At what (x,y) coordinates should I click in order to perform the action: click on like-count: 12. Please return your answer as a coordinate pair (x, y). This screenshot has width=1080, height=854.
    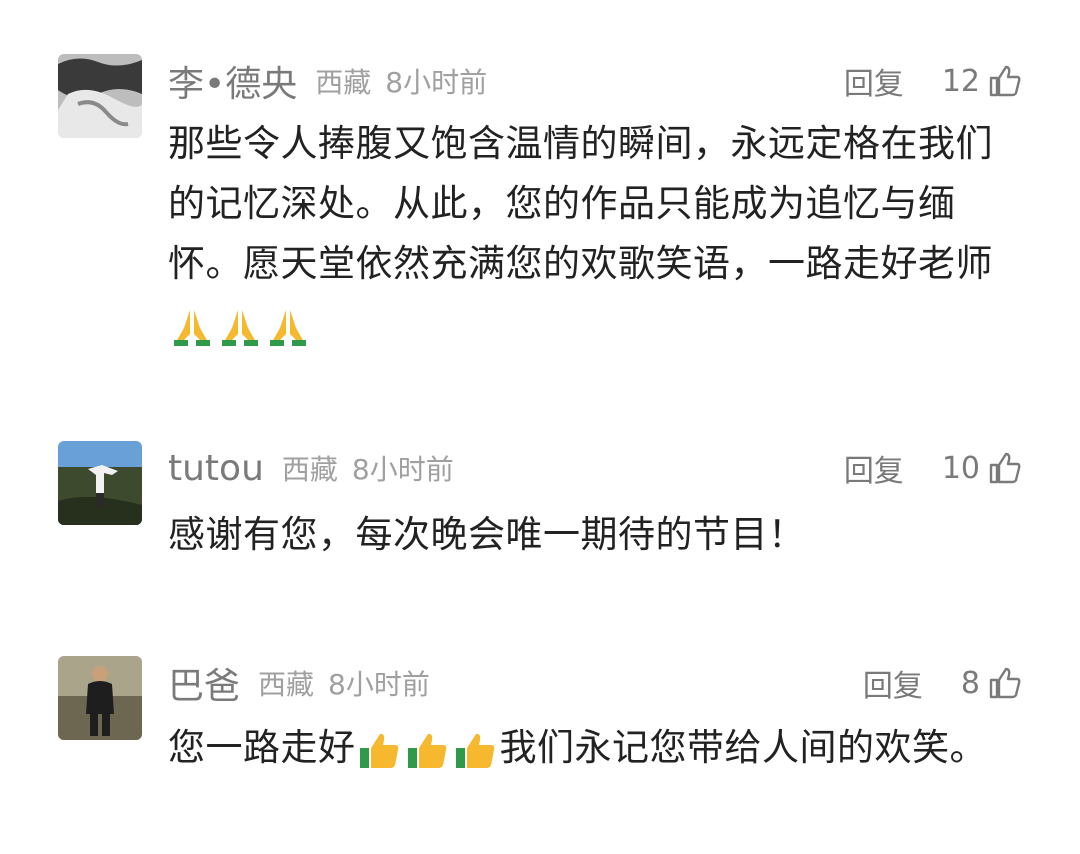
    Looking at the image, I should click on (960, 81).